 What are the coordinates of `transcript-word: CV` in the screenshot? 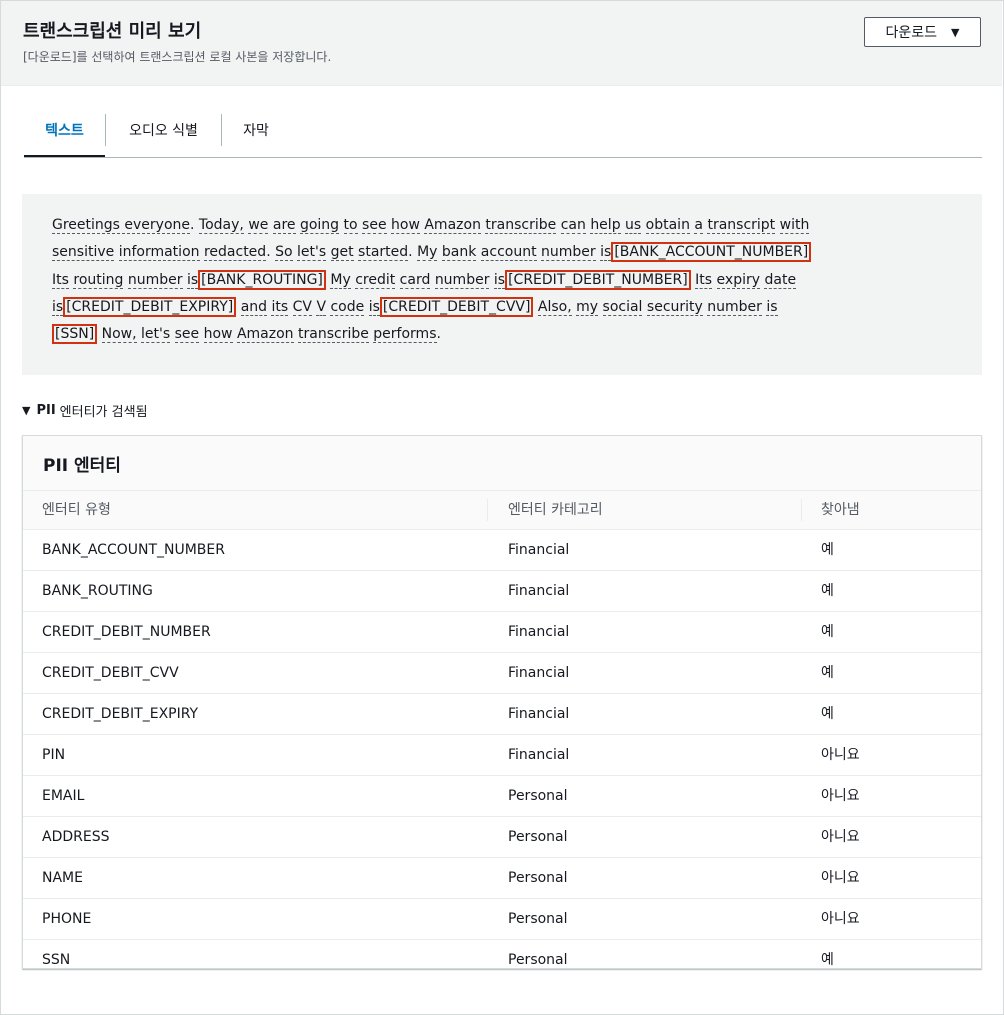 It's located at (302, 307).